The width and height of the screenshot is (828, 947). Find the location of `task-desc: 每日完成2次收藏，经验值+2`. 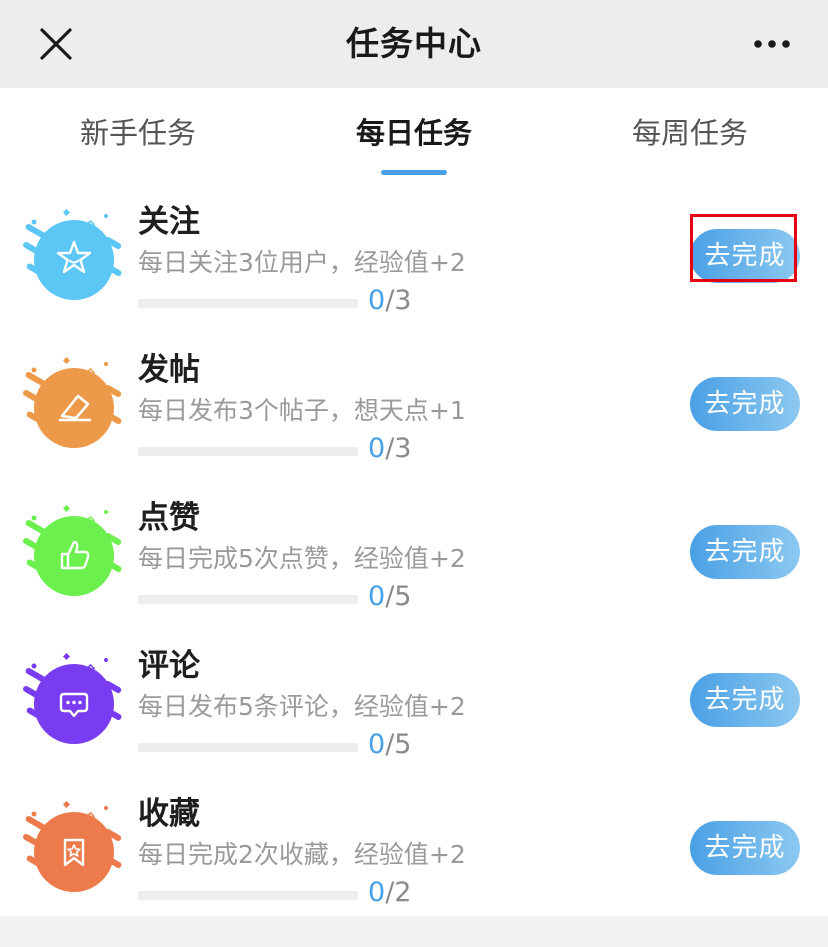

task-desc: 每日完成2次收藏，经验值+2 is located at coordinates (302, 854).